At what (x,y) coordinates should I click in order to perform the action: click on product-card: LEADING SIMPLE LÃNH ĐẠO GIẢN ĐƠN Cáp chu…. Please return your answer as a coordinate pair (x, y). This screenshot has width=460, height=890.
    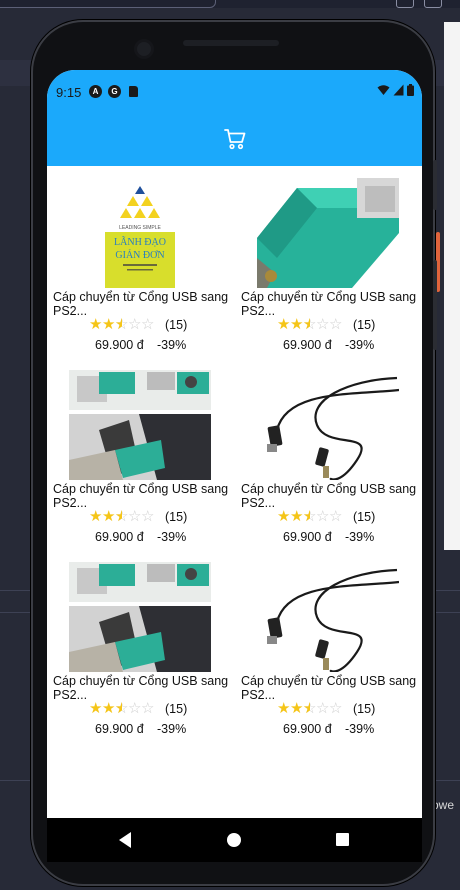
    Looking at the image, I should click on (139, 262).